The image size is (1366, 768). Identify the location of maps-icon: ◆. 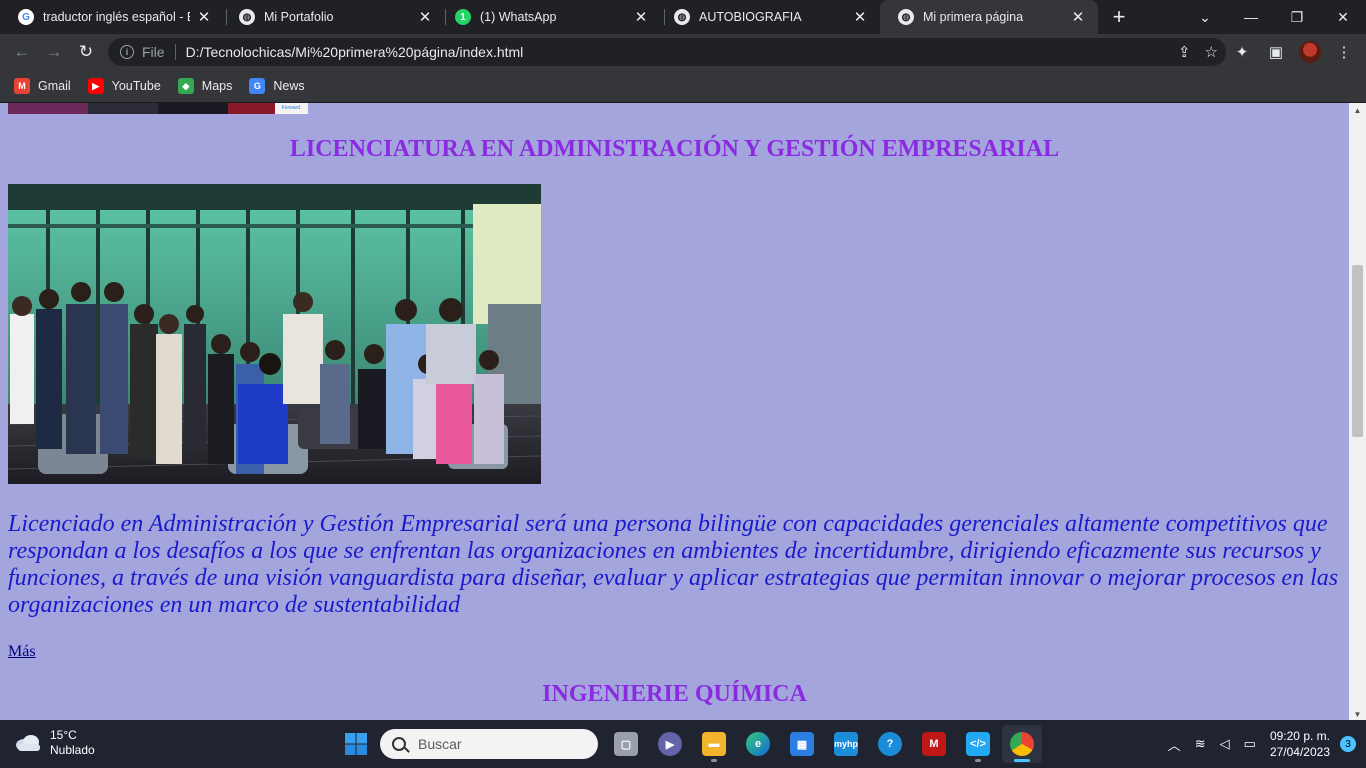
(185, 86).